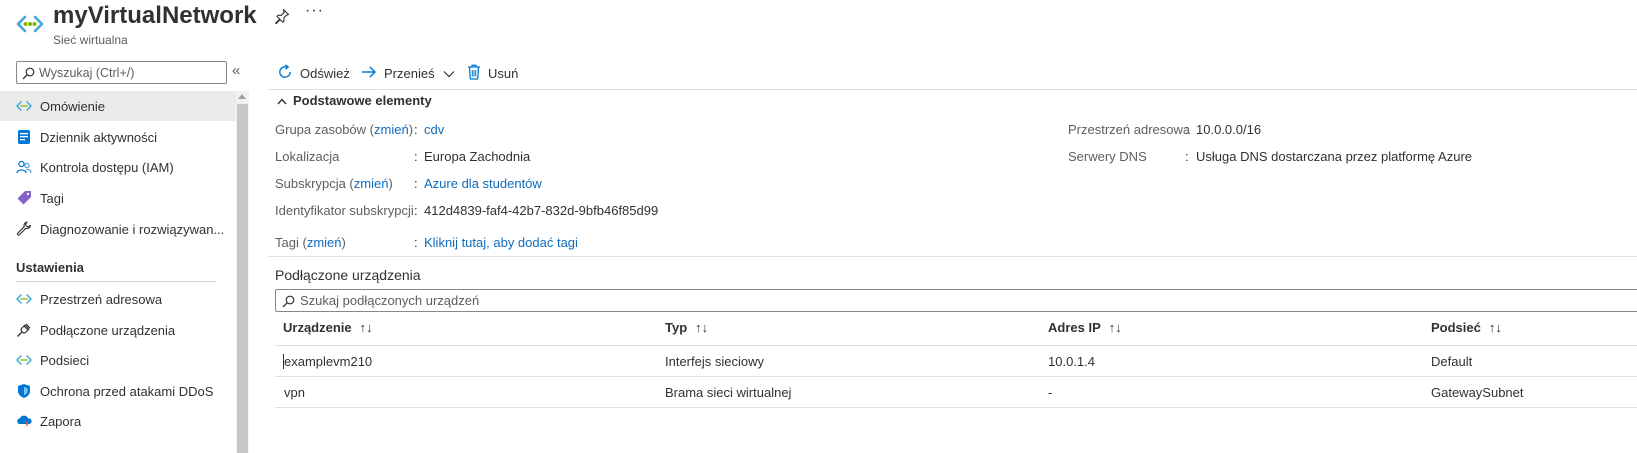 The width and height of the screenshot is (1637, 453). I want to click on page-title: myVirtualNetwork, so click(155, 15).